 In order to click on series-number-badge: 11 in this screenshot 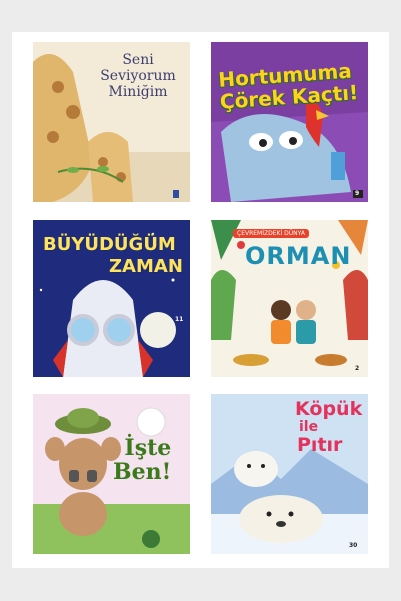, I will do `click(179, 319)`.